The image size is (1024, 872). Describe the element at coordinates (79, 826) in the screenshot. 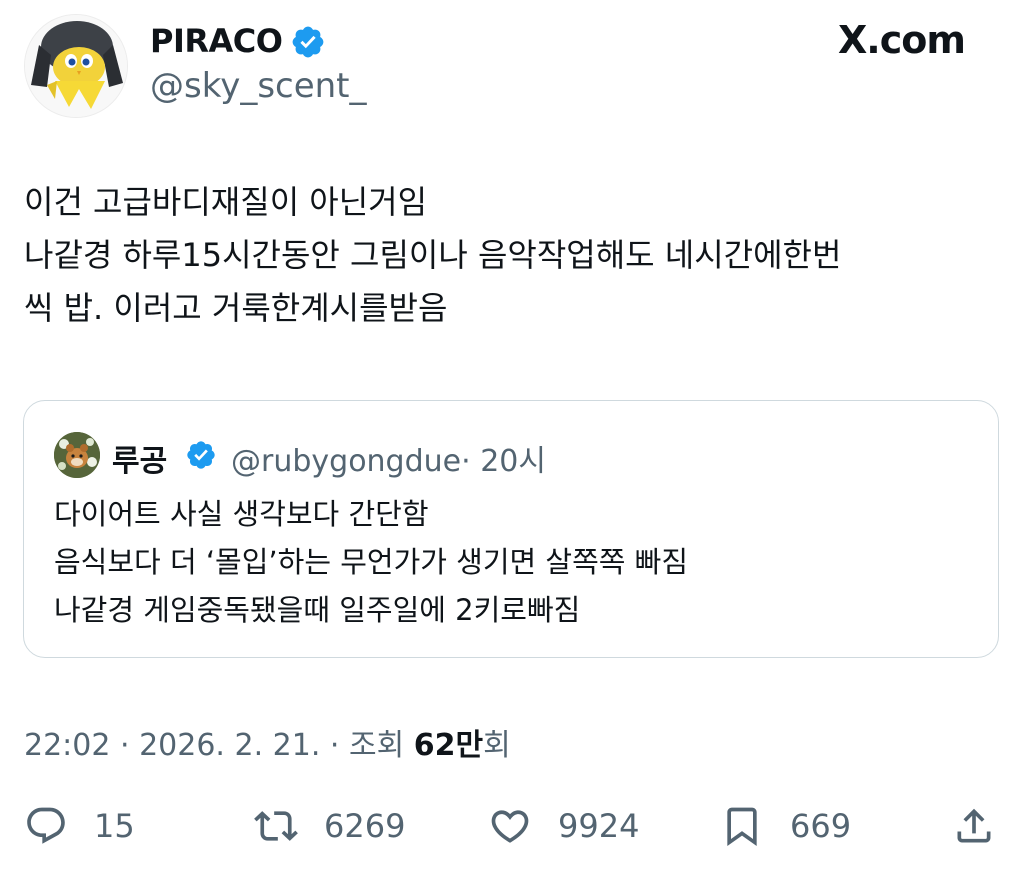

I see `reply-button: 15` at that location.